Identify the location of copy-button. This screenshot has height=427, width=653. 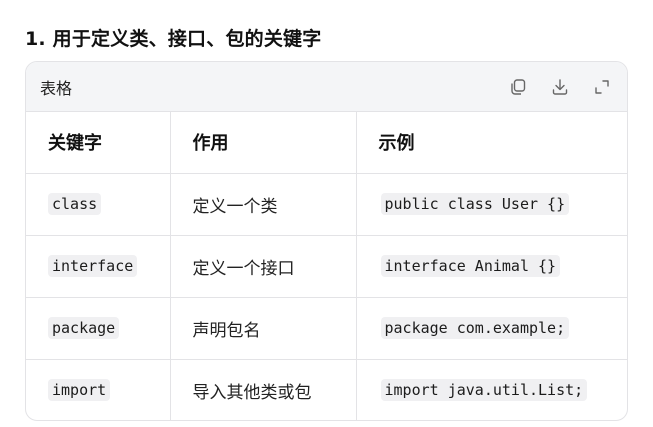
(518, 87).